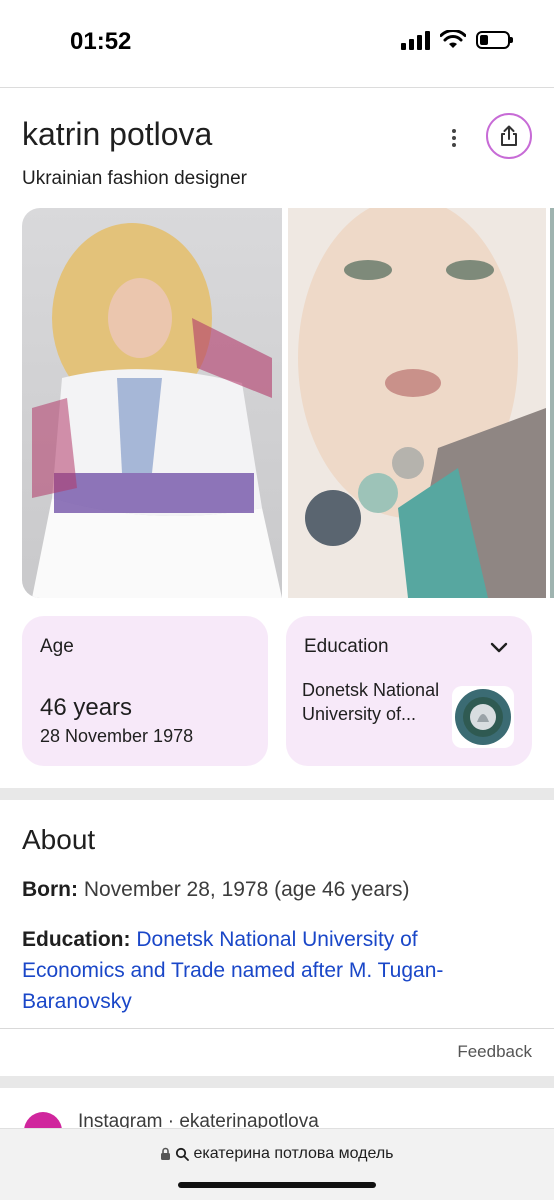  I want to click on born-row: Born: November 28, 1978 (age 46 years), so click(272, 889).